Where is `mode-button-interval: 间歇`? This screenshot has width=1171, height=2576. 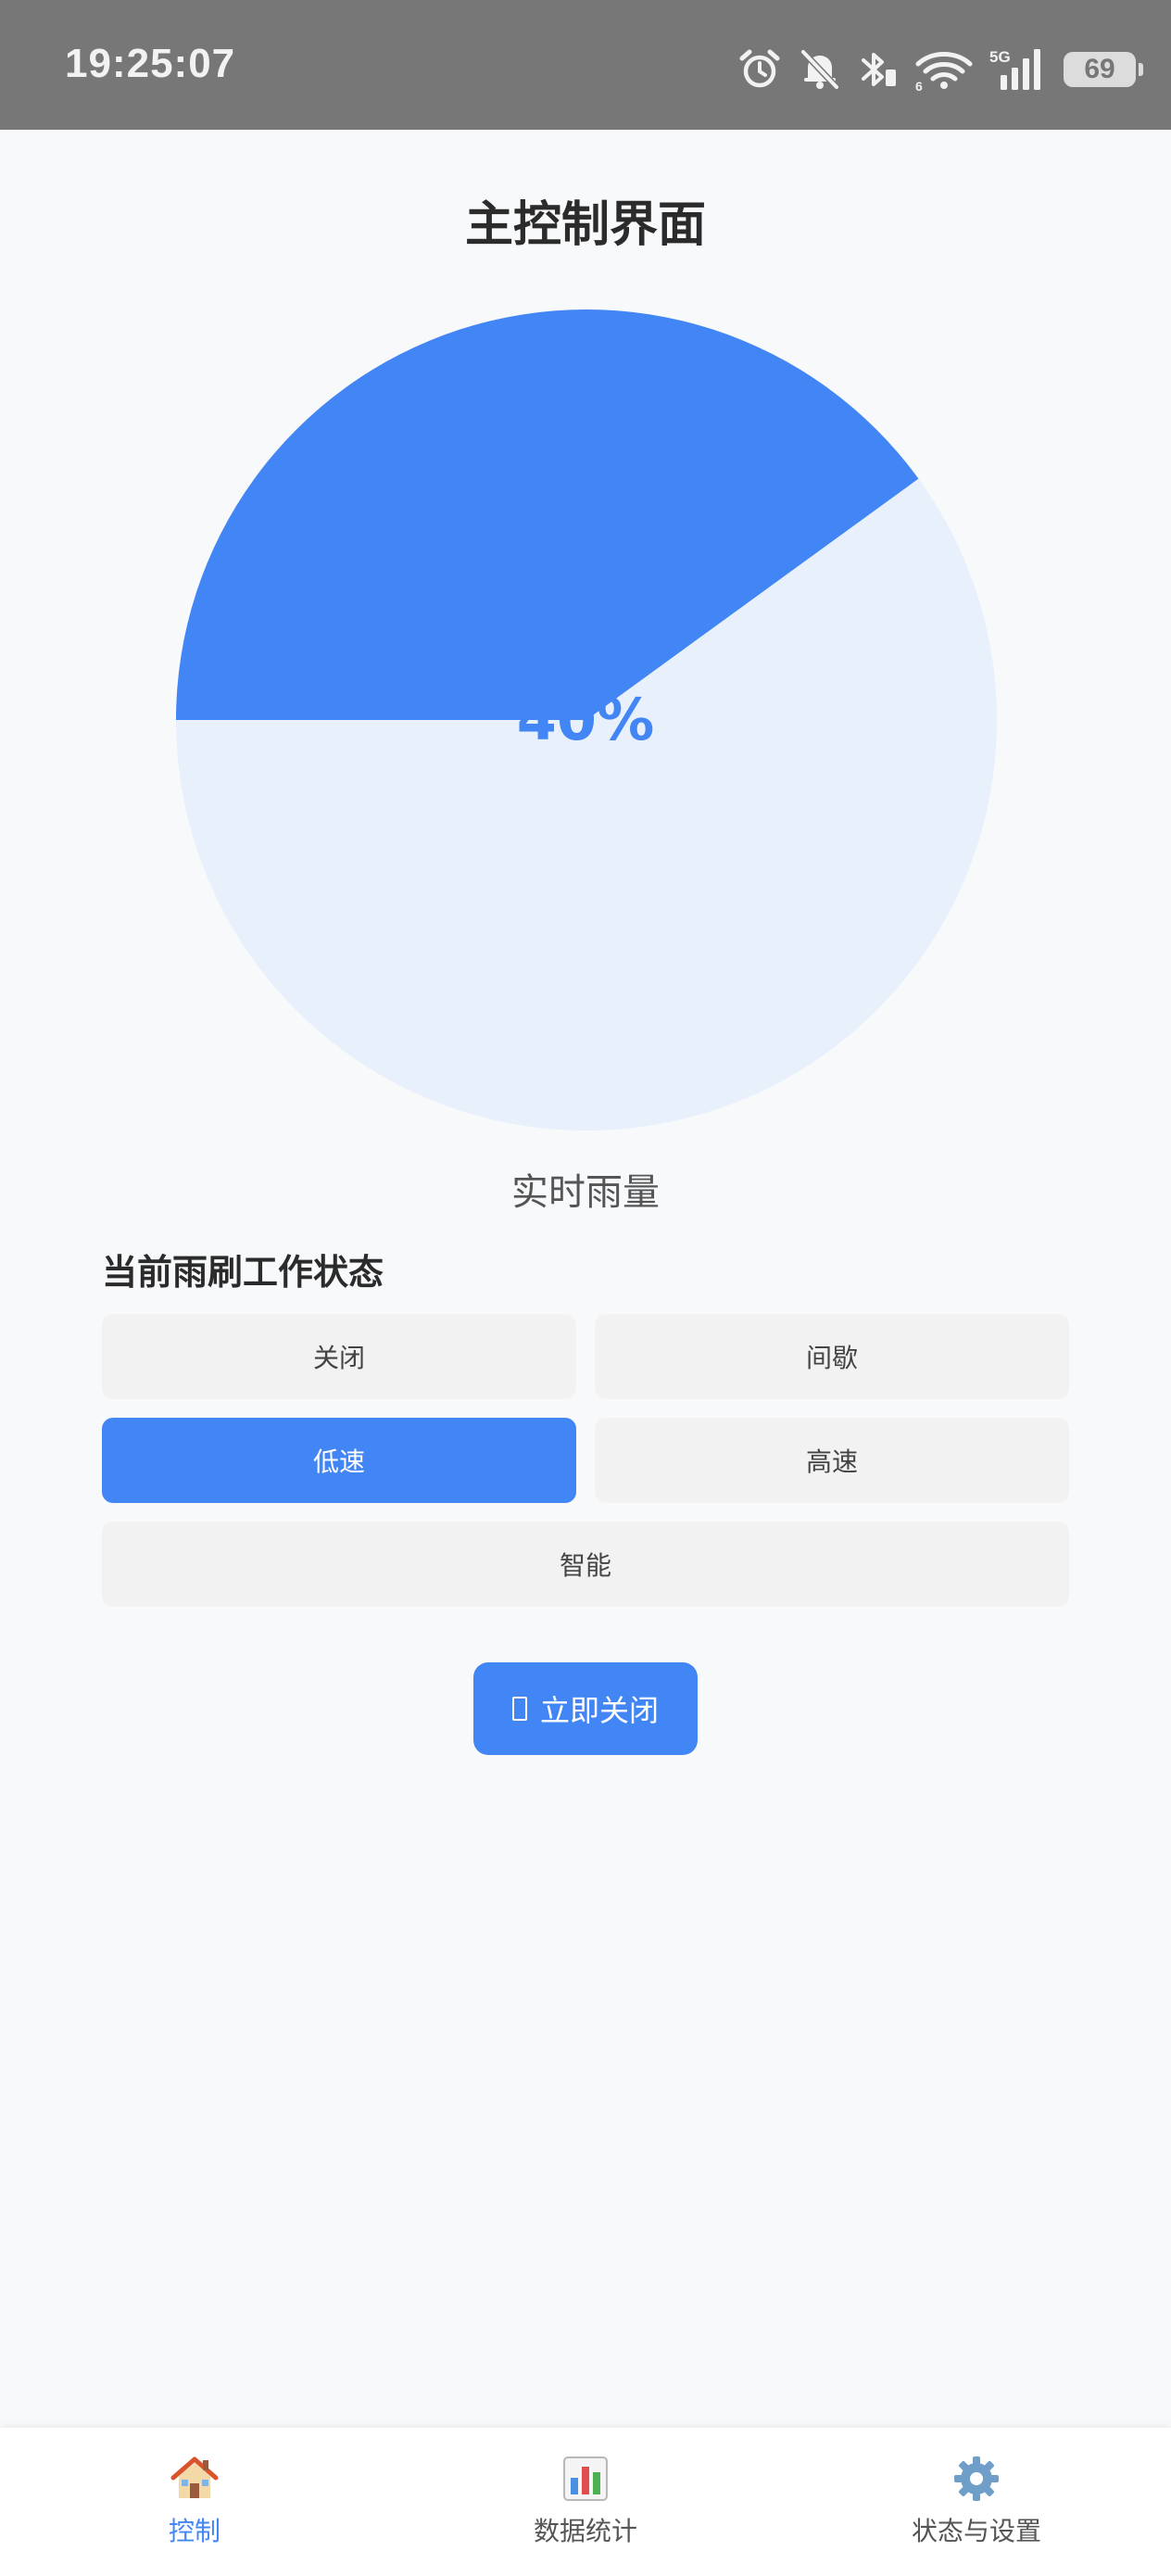 mode-button-interval: 间歇 is located at coordinates (832, 1356).